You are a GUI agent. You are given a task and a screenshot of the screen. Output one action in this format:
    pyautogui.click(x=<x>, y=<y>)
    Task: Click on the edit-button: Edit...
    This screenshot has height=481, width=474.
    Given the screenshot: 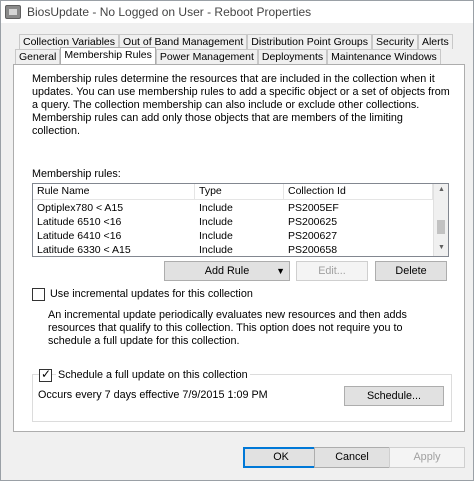 What is the action you would take?
    pyautogui.click(x=332, y=271)
    